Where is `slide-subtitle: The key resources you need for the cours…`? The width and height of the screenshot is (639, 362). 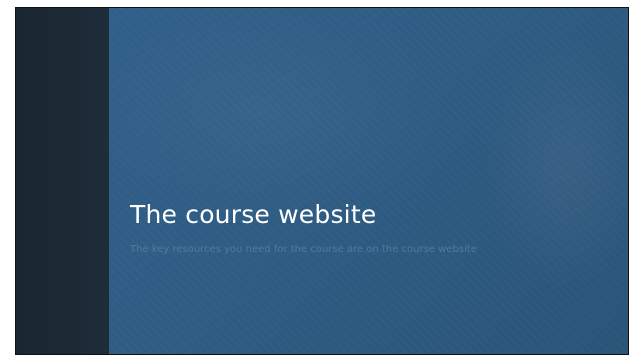
slide-subtitle: The key resources you need for the cours… is located at coordinates (303, 249).